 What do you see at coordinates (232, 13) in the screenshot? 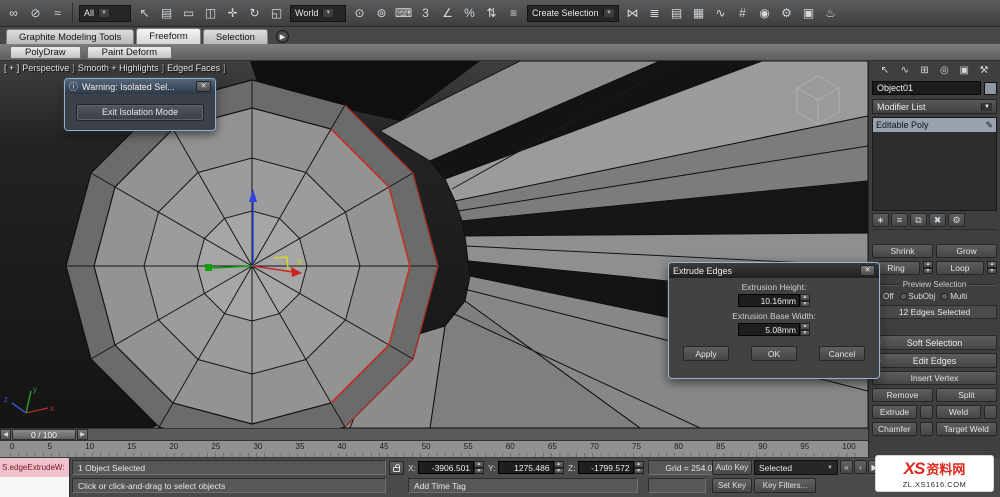
I see `select-and-move-icon: ✛` at bounding box center [232, 13].